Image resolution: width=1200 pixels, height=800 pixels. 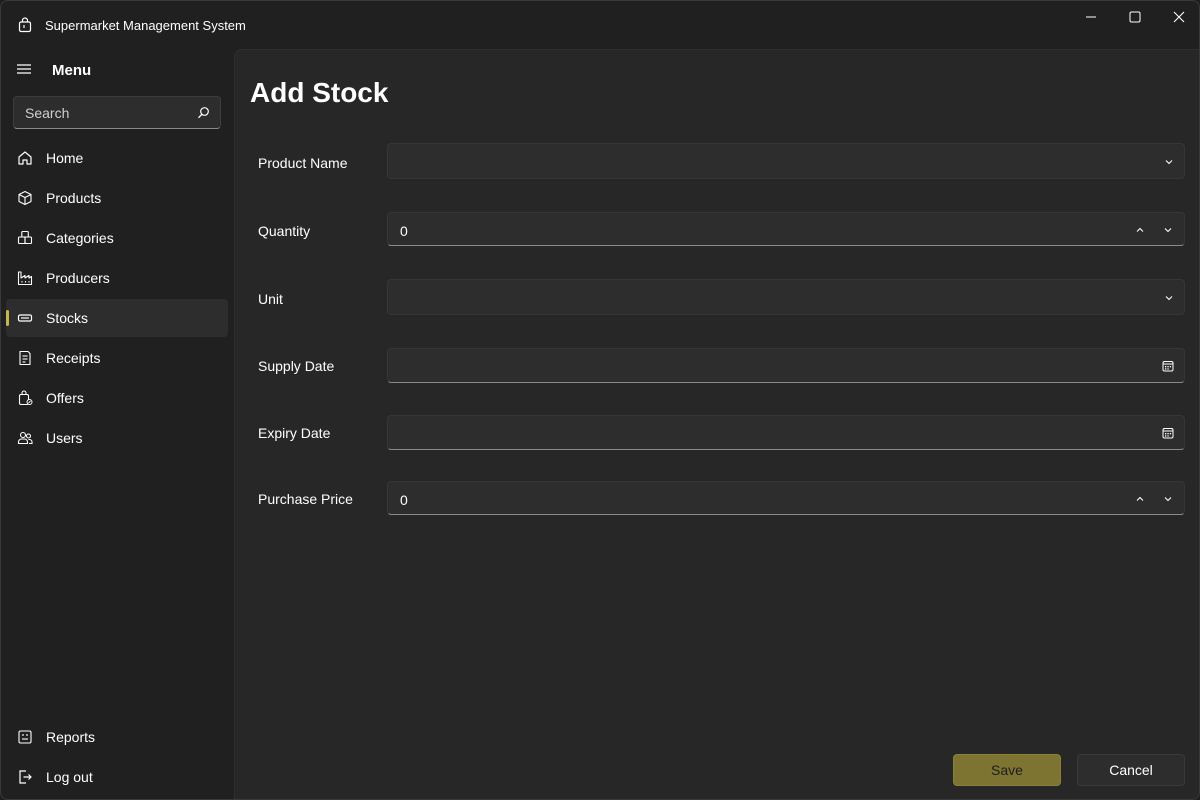 I want to click on close-icon, so click(x=1179, y=17).